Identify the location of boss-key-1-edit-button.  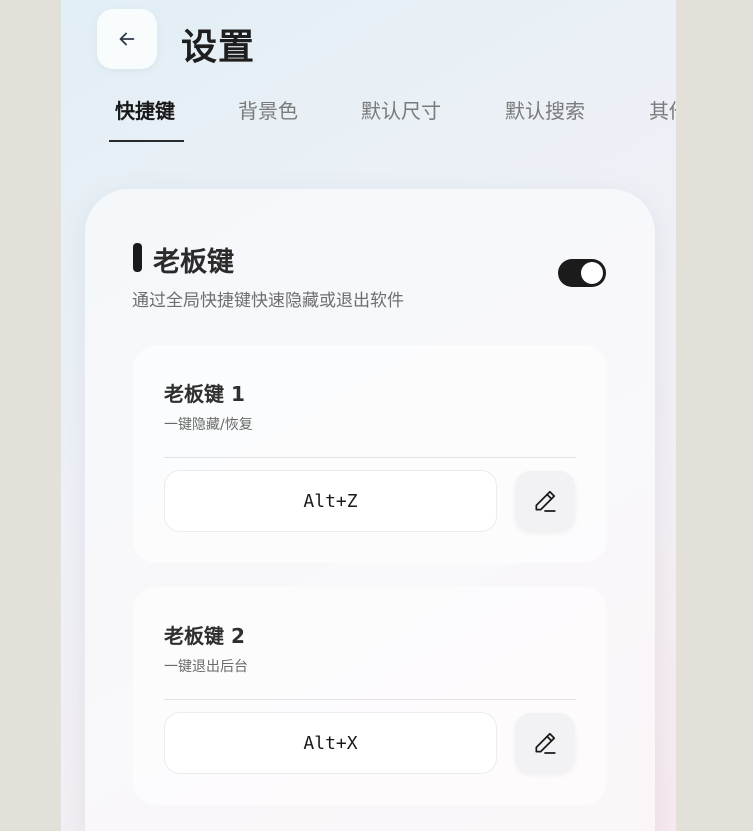
(545, 501).